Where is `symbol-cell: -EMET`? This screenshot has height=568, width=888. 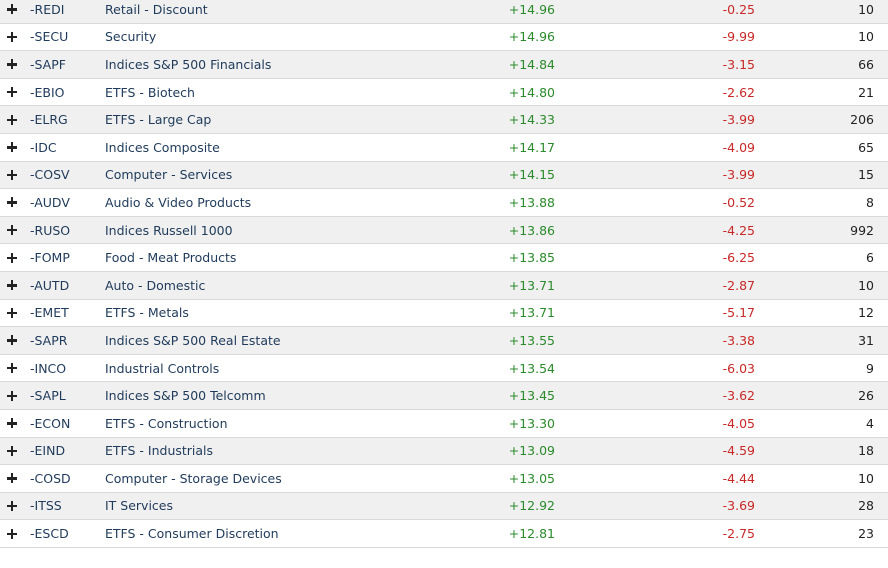 symbol-cell: -EMET is located at coordinates (49, 312).